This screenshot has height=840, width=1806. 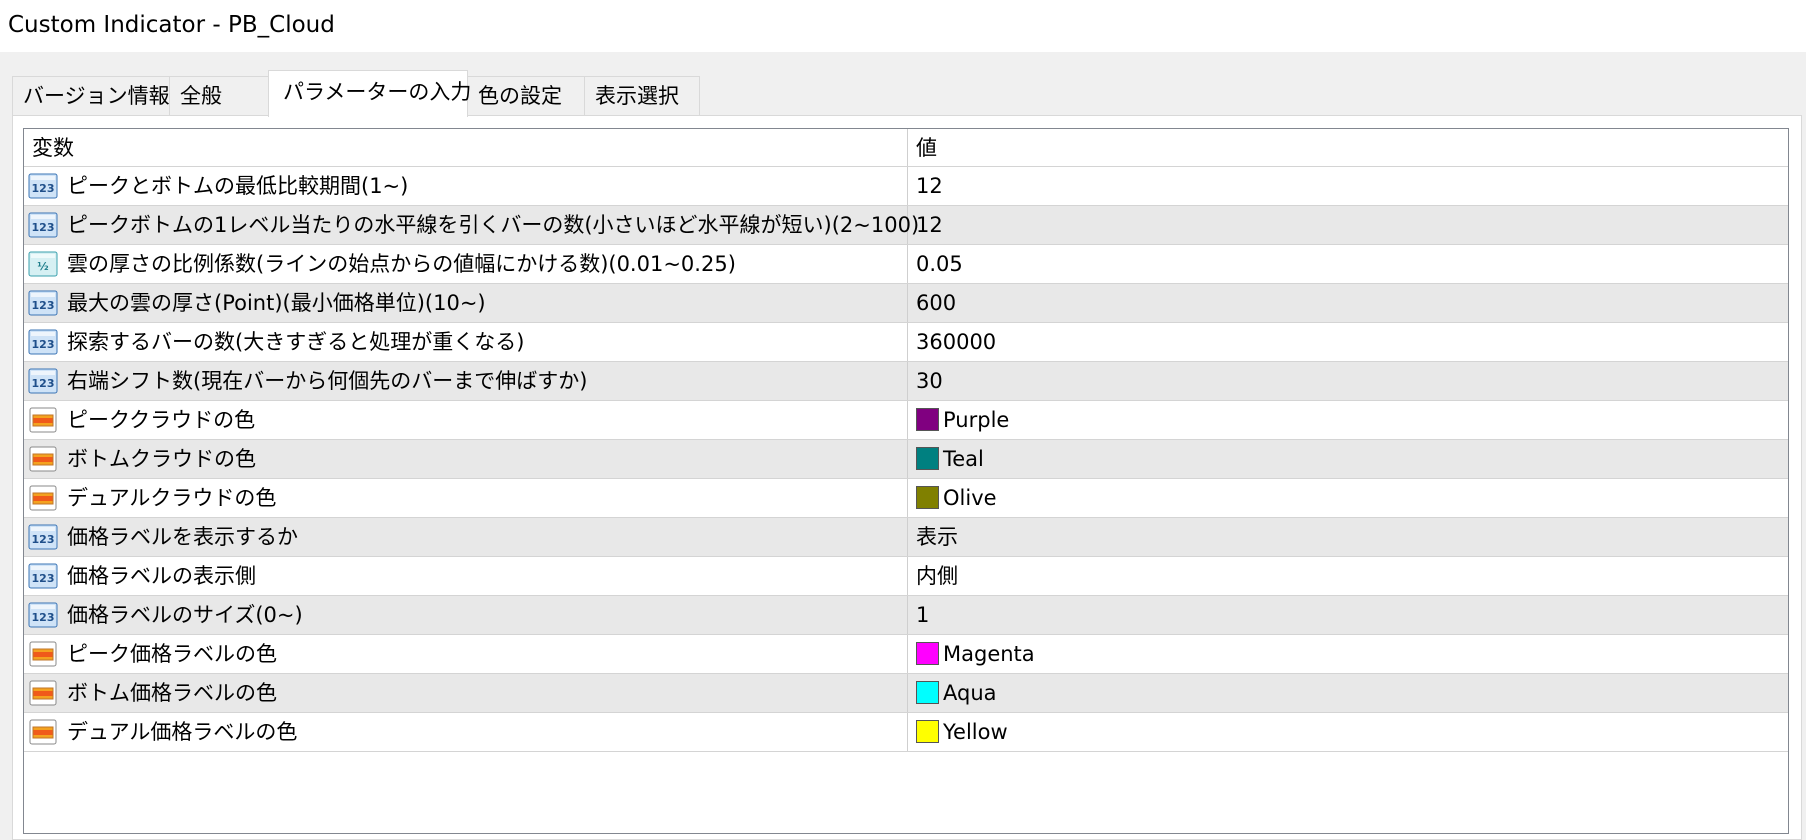 I want to click on parameter-value: 12, so click(x=929, y=225).